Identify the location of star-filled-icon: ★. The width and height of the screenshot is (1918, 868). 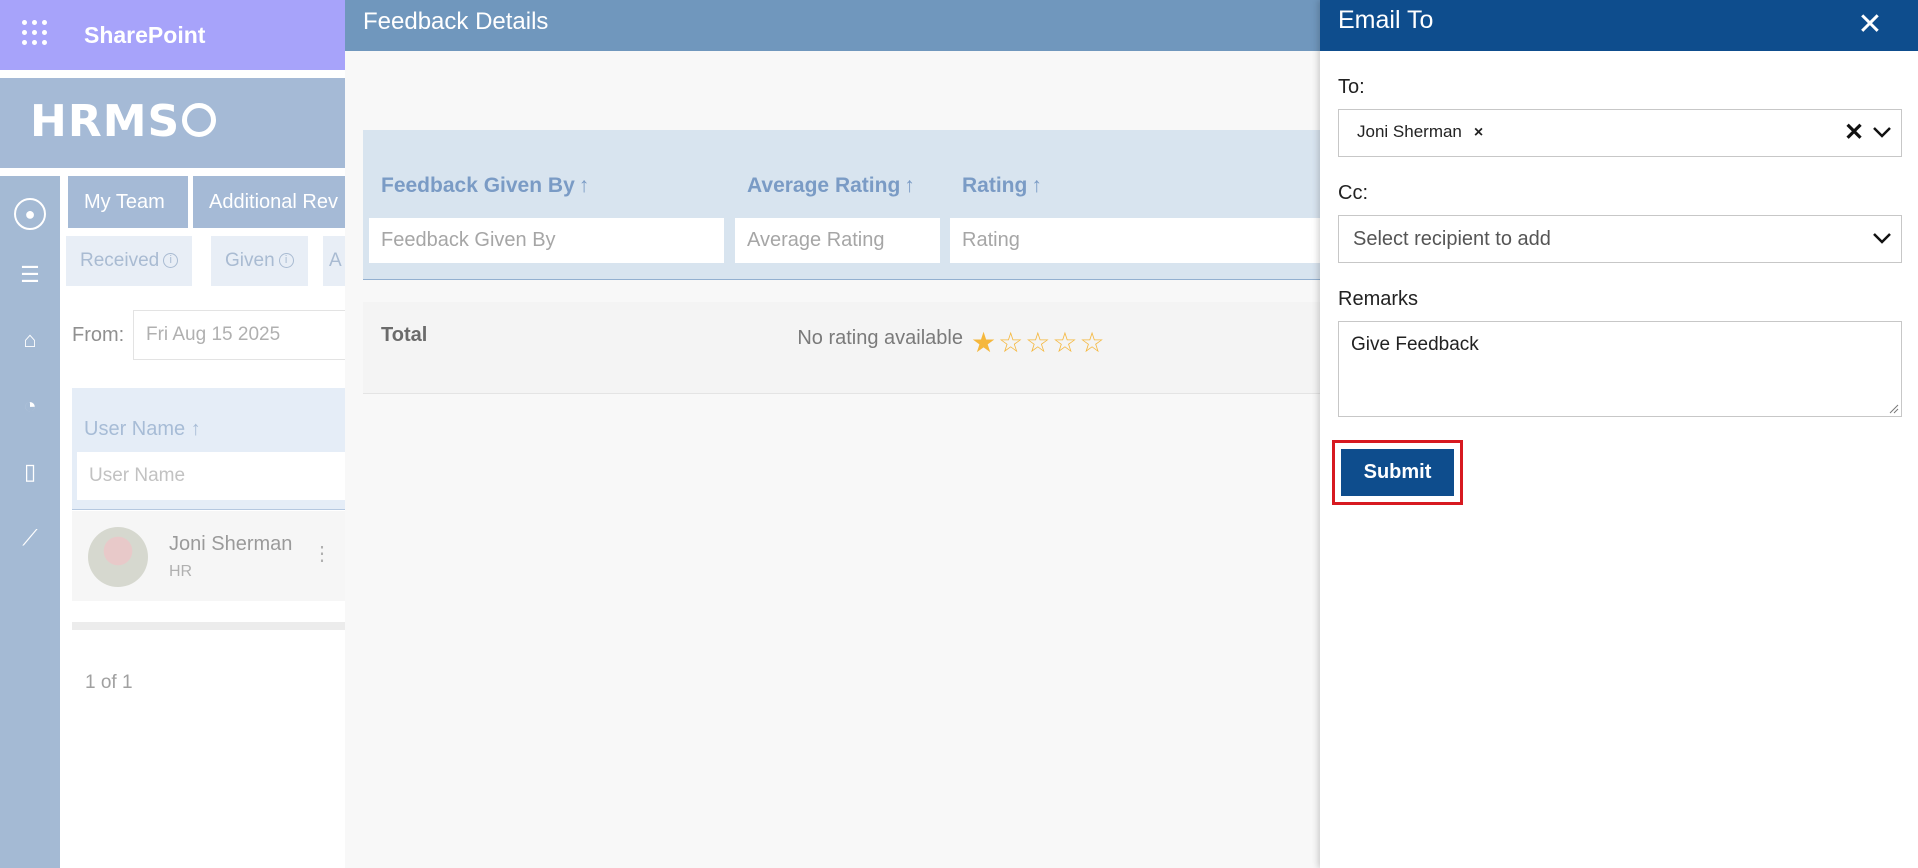
(985, 342).